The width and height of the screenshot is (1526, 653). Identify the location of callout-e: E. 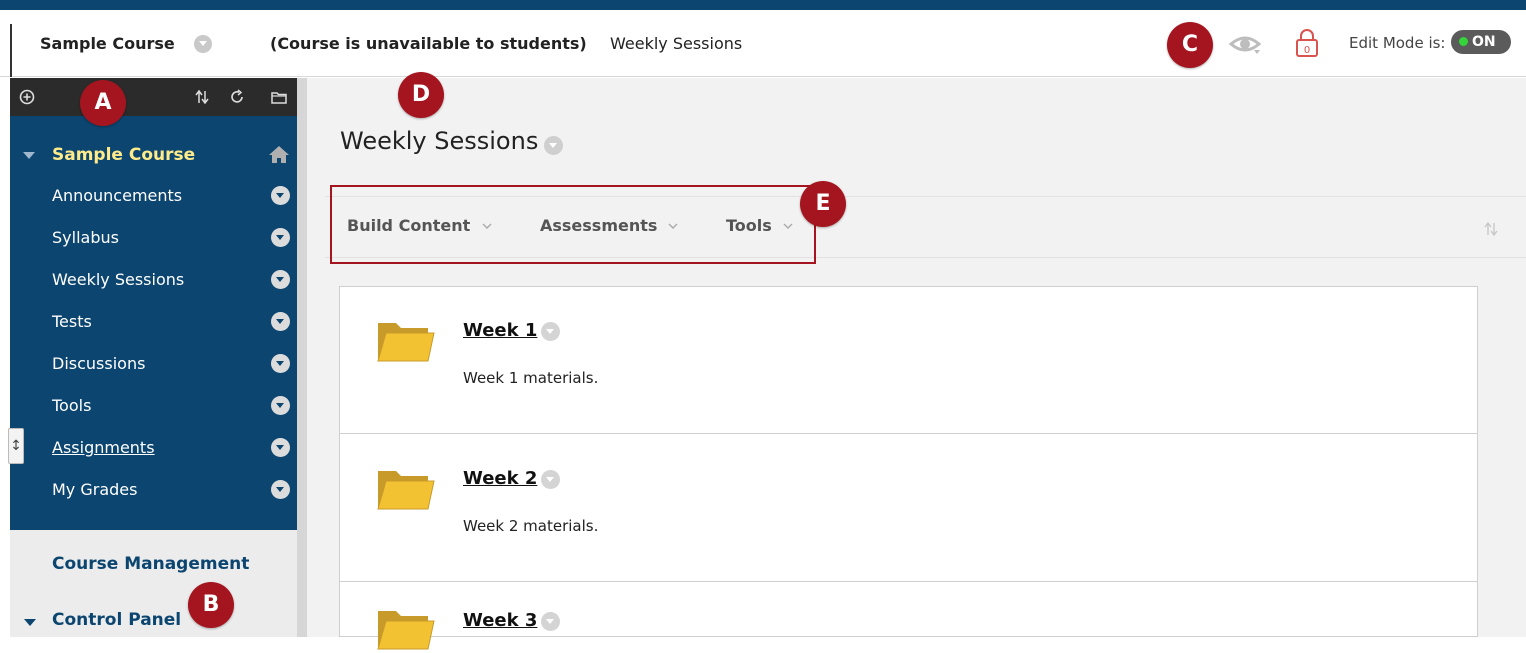
(823, 204).